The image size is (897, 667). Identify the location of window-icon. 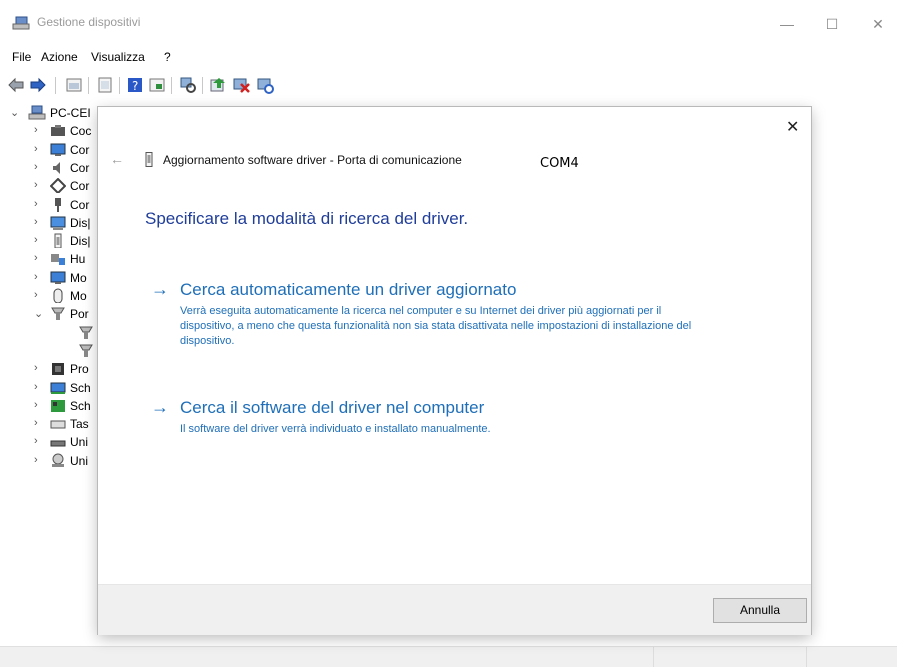
(157, 85).